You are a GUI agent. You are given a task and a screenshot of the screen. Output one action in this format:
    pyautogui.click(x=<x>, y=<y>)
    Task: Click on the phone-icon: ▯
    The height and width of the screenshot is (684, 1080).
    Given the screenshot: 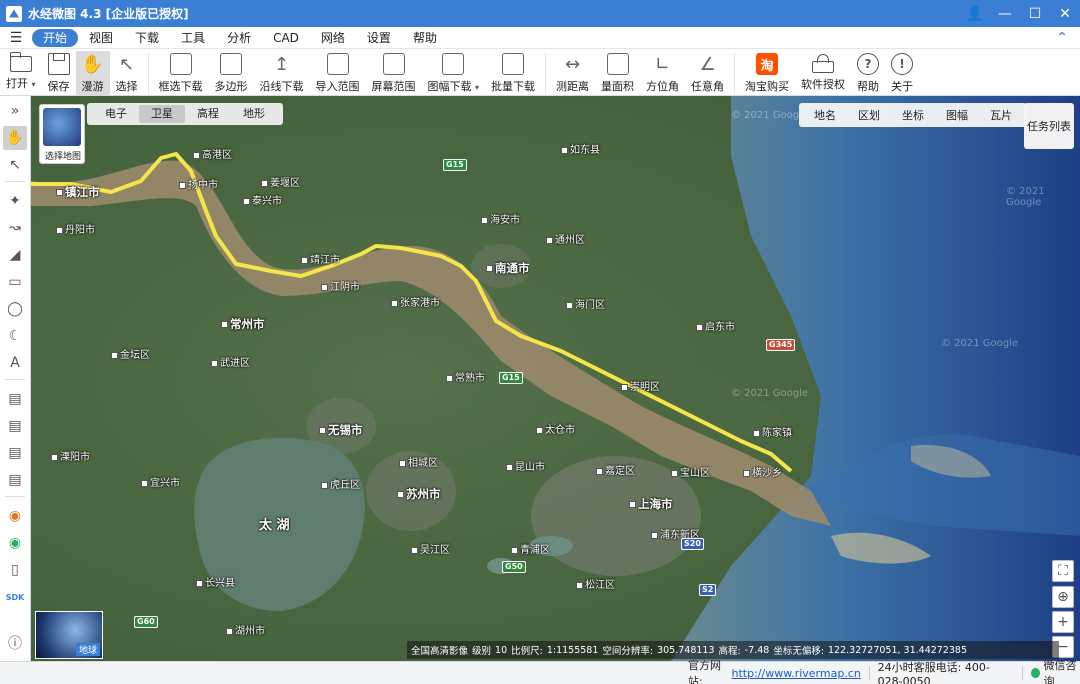 What is the action you would take?
    pyautogui.click(x=15, y=570)
    